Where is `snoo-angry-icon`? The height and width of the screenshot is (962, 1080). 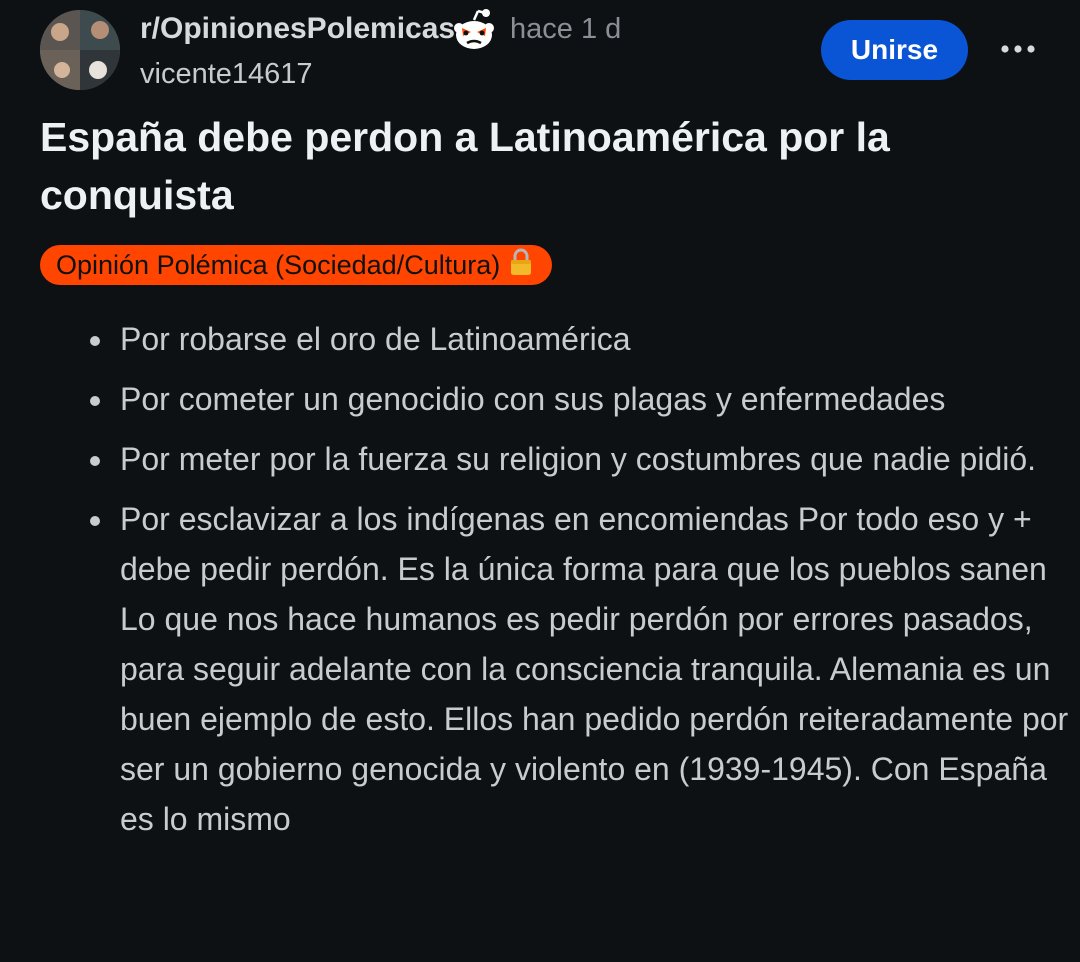
snoo-angry-icon is located at coordinates (474, 30).